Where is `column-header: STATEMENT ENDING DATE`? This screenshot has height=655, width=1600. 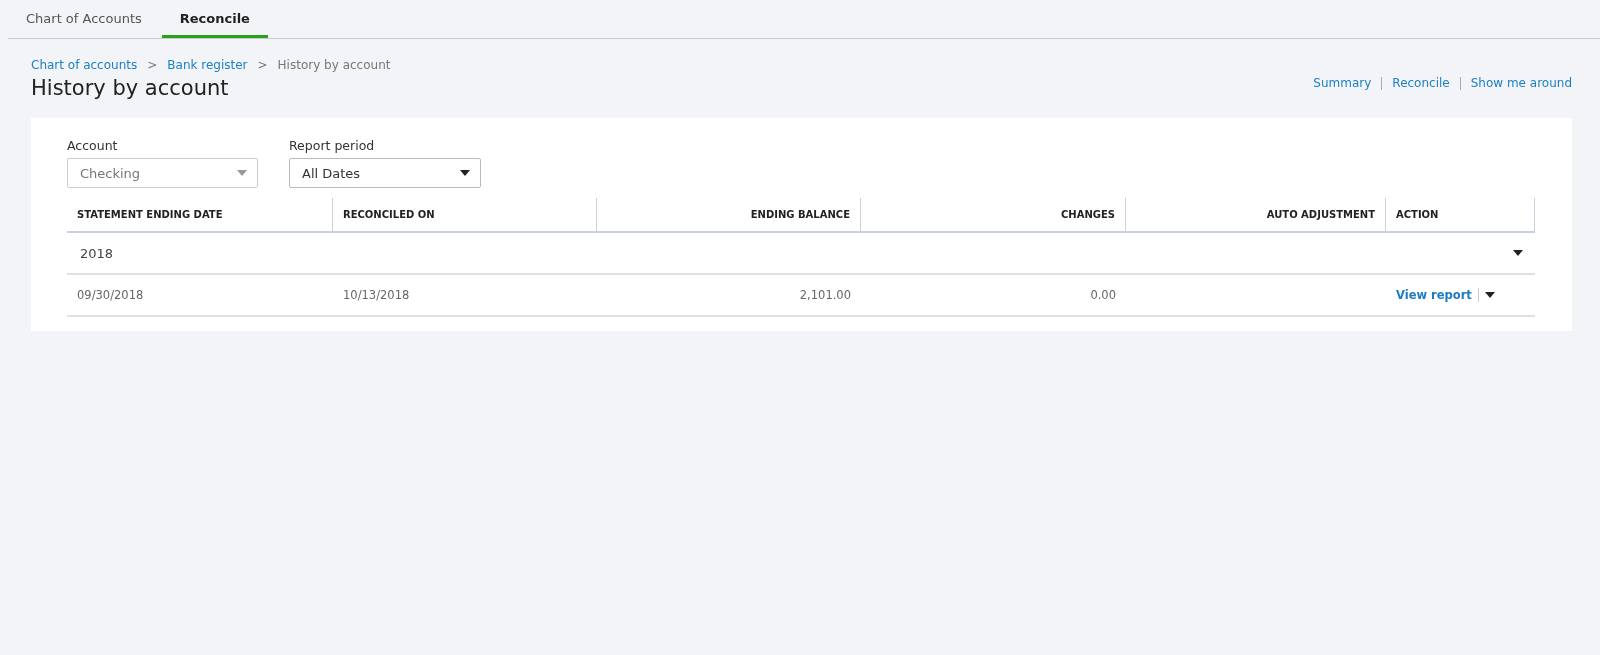 column-header: STATEMENT ENDING DATE is located at coordinates (200, 214).